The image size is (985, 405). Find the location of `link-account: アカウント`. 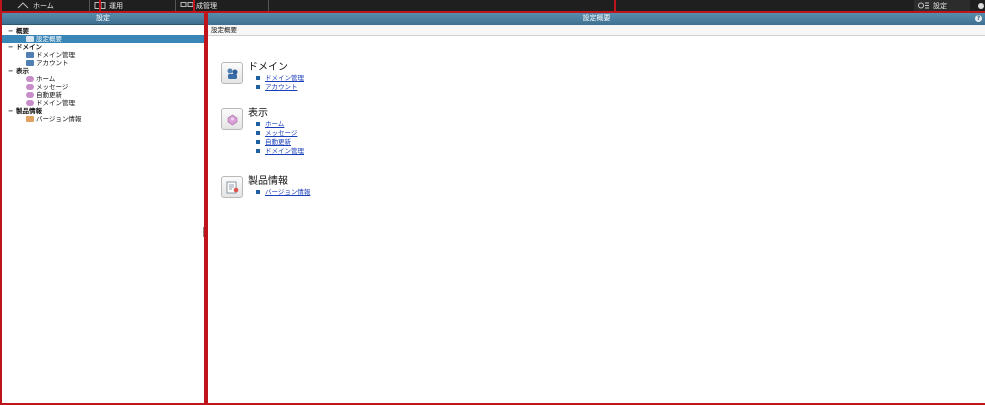

link-account: アカウント is located at coordinates (281, 87).